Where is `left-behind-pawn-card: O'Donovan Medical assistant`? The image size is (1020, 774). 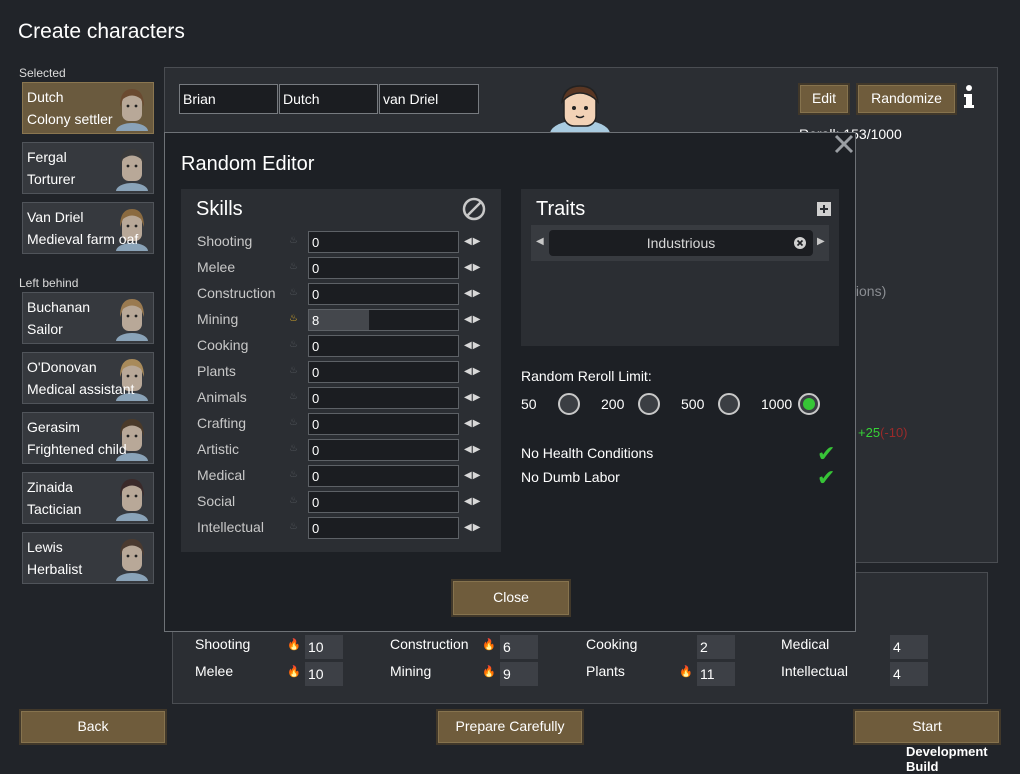 left-behind-pawn-card: O'Donovan Medical assistant is located at coordinates (88, 380).